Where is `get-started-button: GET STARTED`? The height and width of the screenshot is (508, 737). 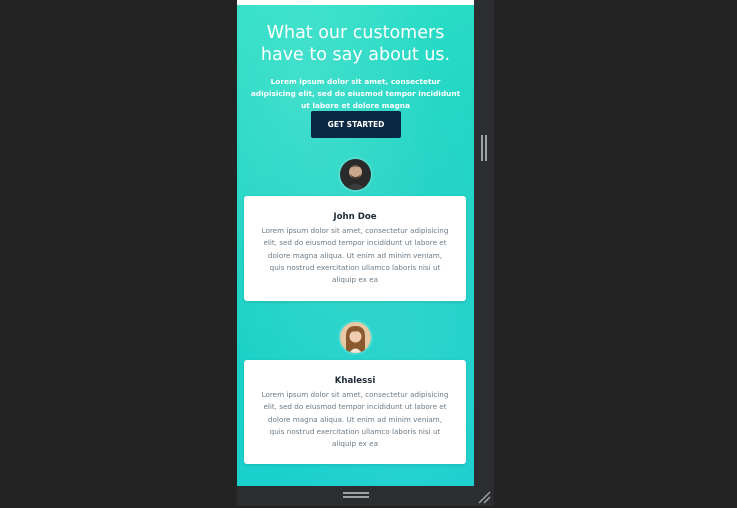
get-started-button: GET STARTED is located at coordinates (356, 124).